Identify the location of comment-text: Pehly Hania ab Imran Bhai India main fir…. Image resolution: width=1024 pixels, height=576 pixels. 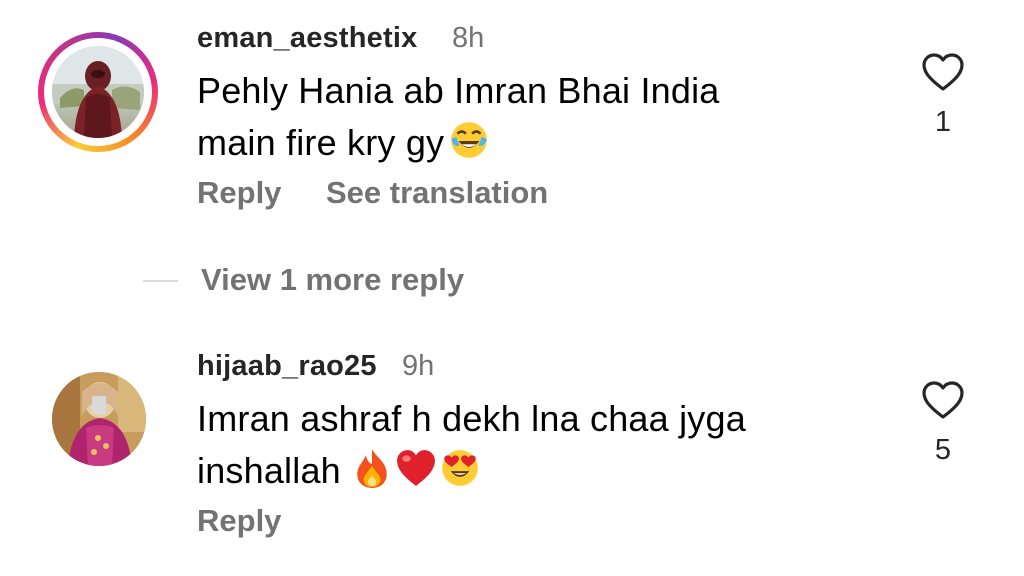
(458, 117).